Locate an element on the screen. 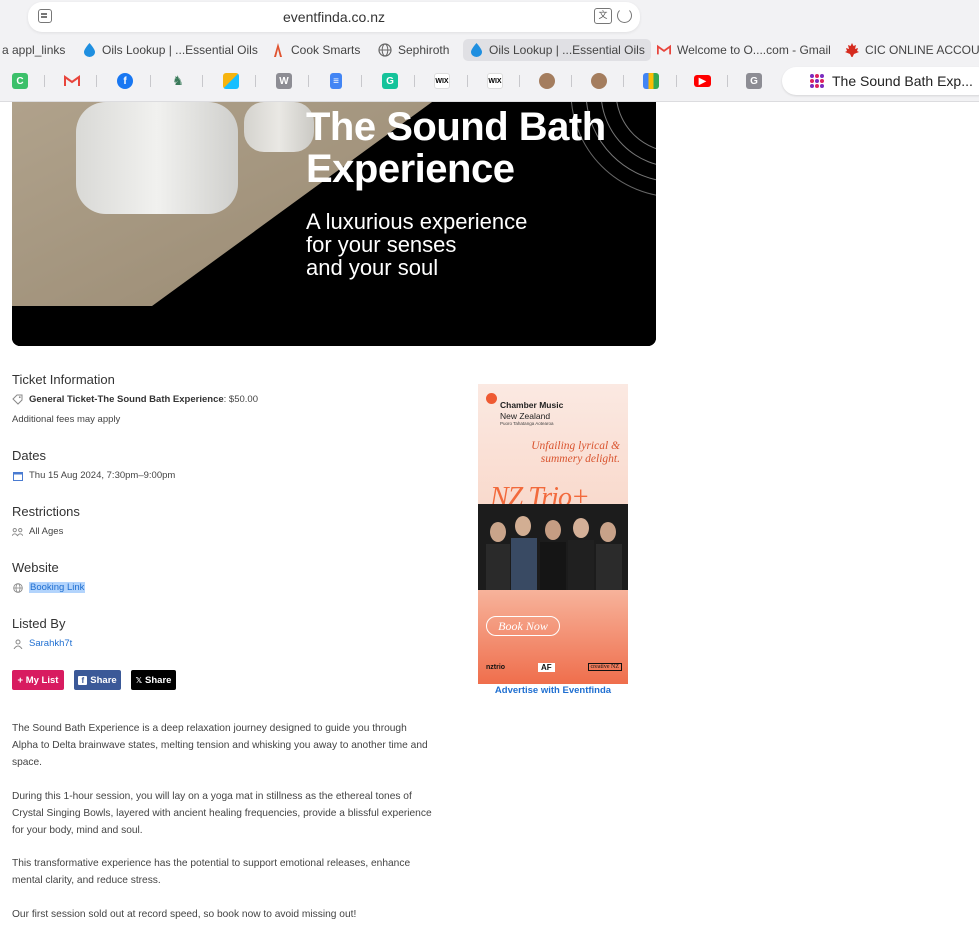 The width and height of the screenshot is (979, 935). favorite-item: Welcome to O....com - Gmail is located at coordinates (744, 50).